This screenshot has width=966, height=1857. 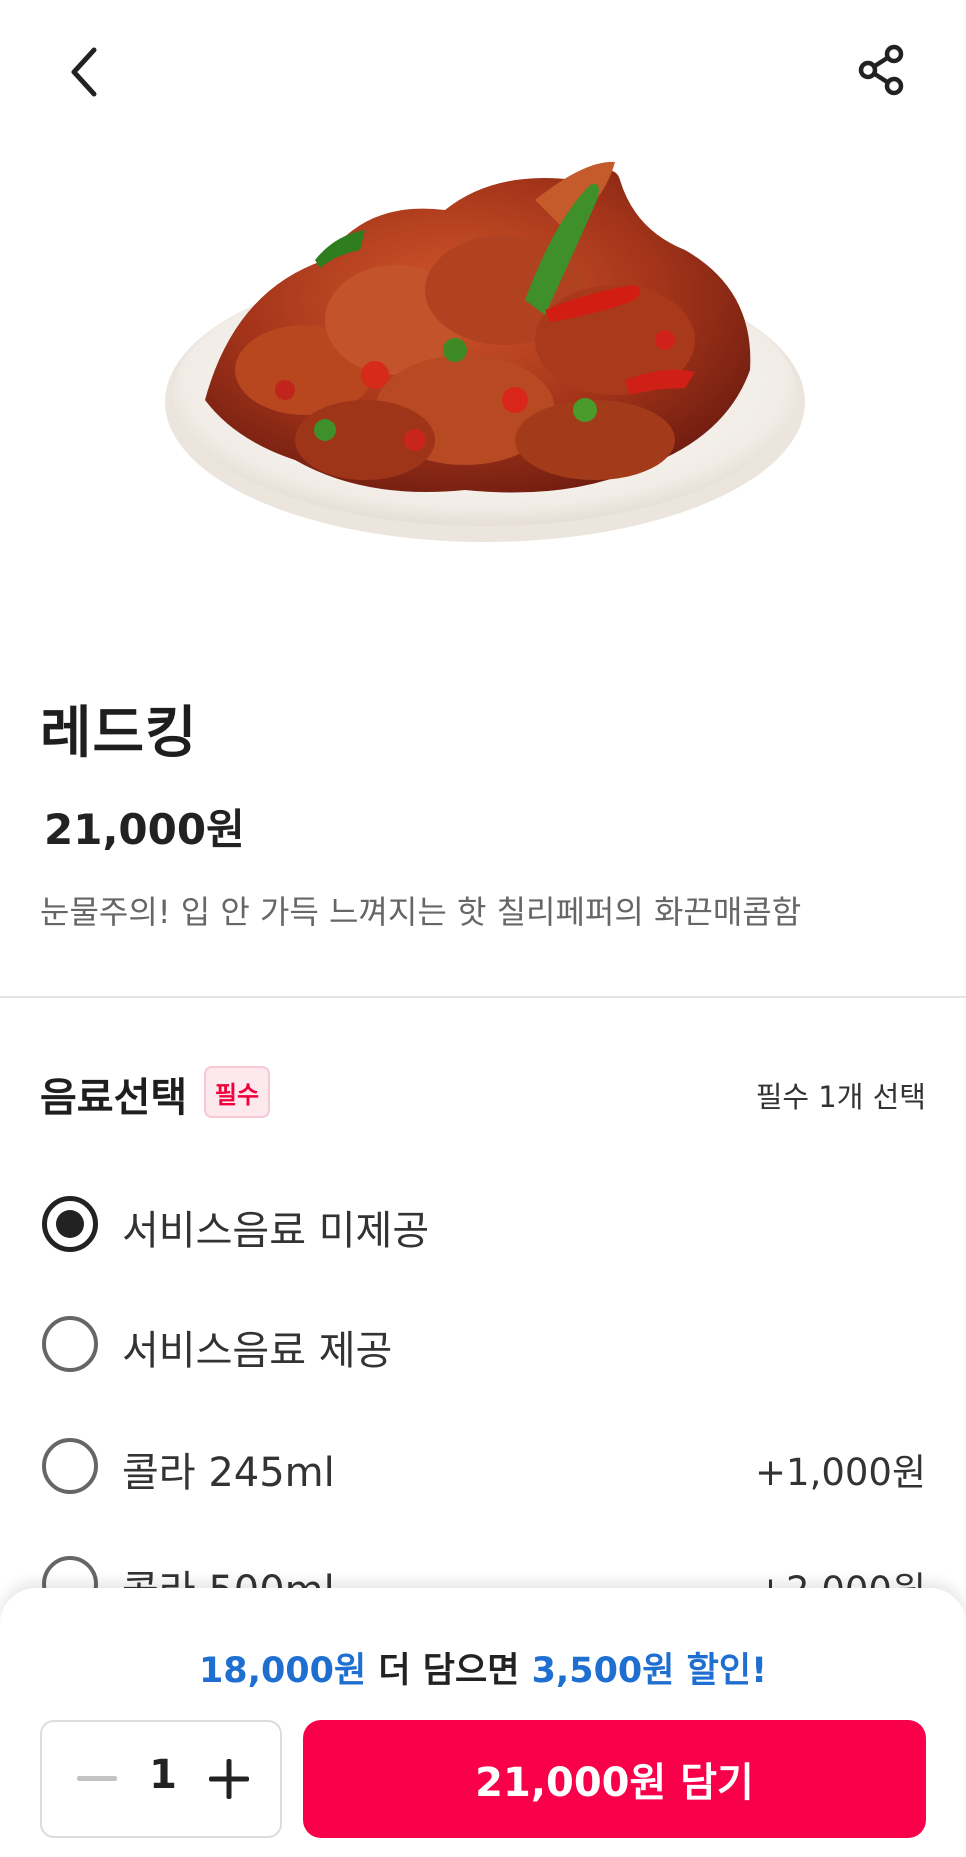 I want to click on required-badge: 필수, so click(x=237, y=1092).